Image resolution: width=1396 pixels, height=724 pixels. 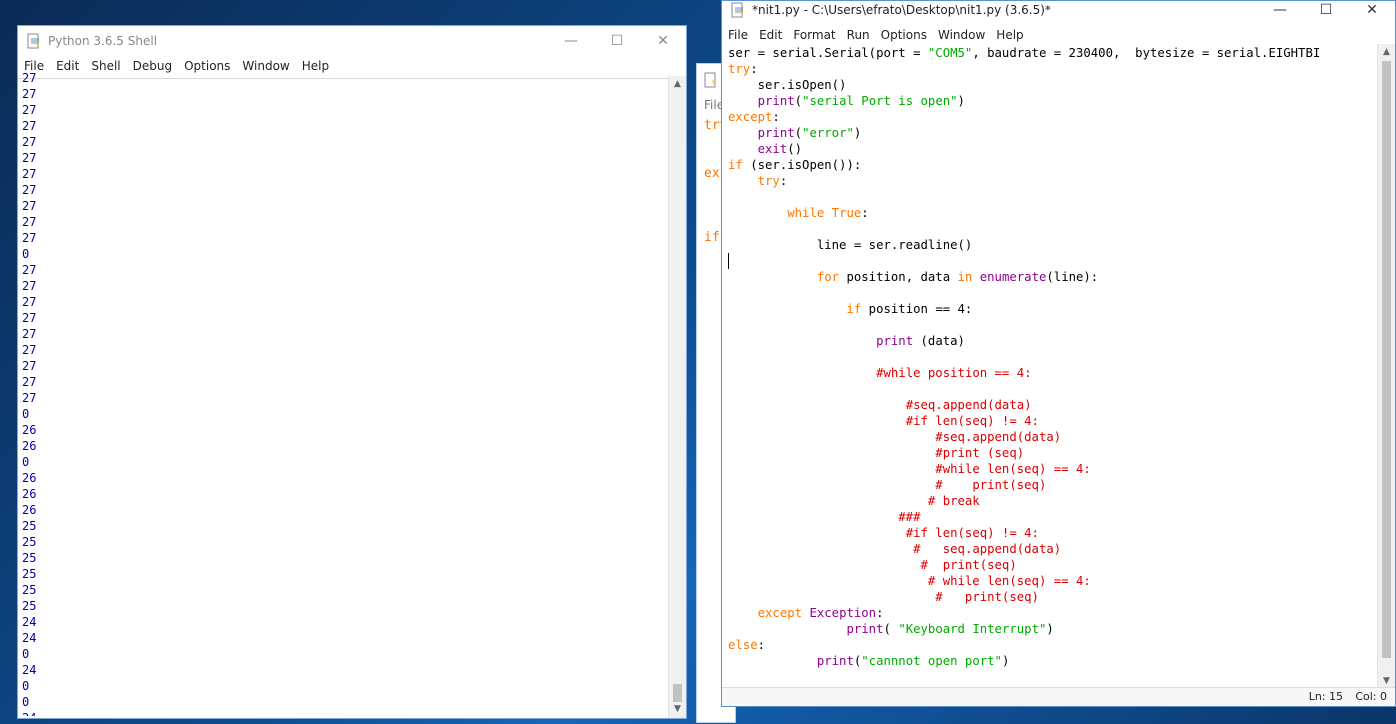 What do you see at coordinates (1051, 149) in the screenshot?
I see `code-line: exit()` at bounding box center [1051, 149].